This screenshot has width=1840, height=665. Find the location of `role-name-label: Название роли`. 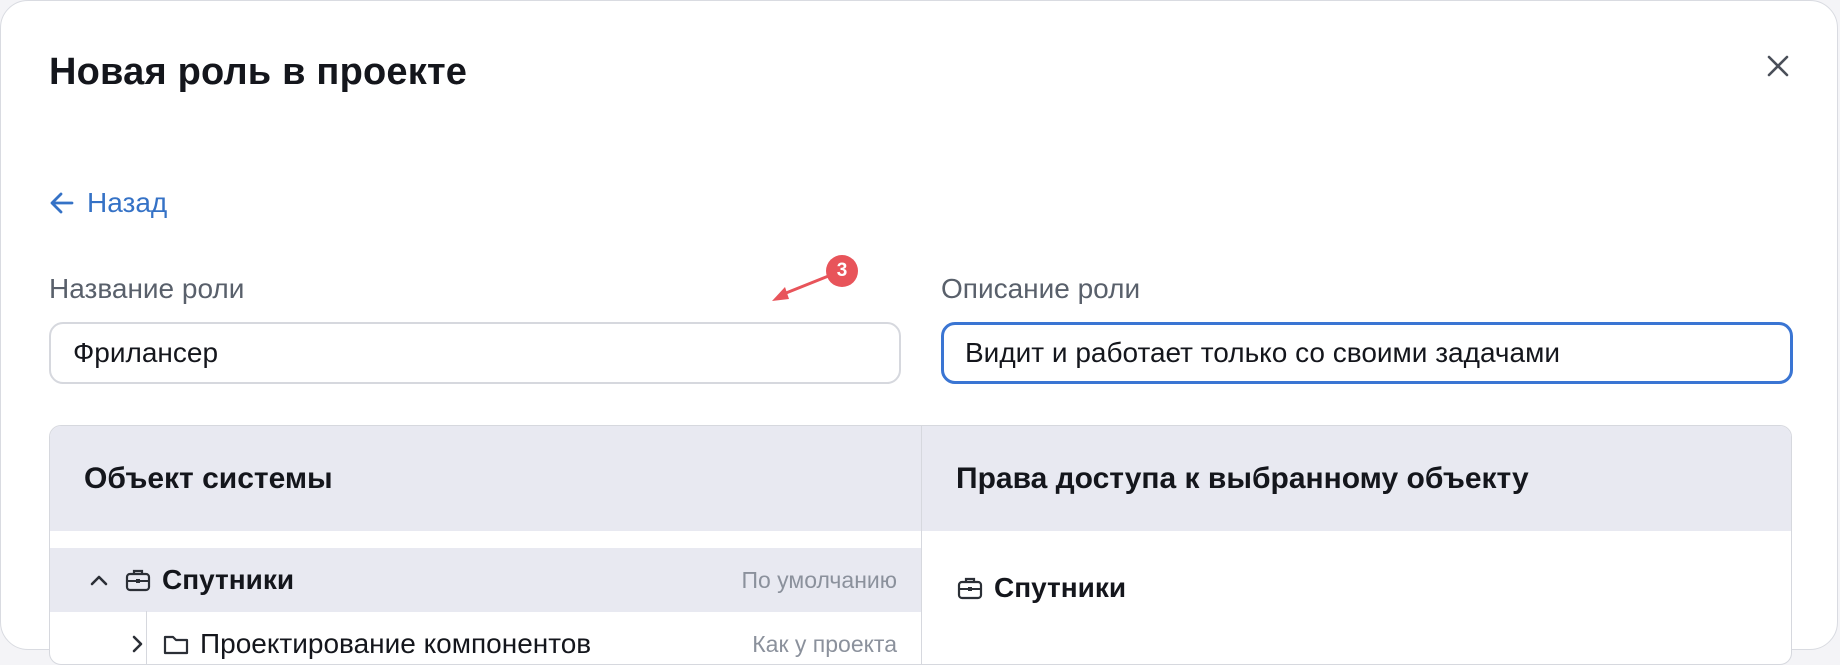

role-name-label: Название роли is located at coordinates (147, 288).